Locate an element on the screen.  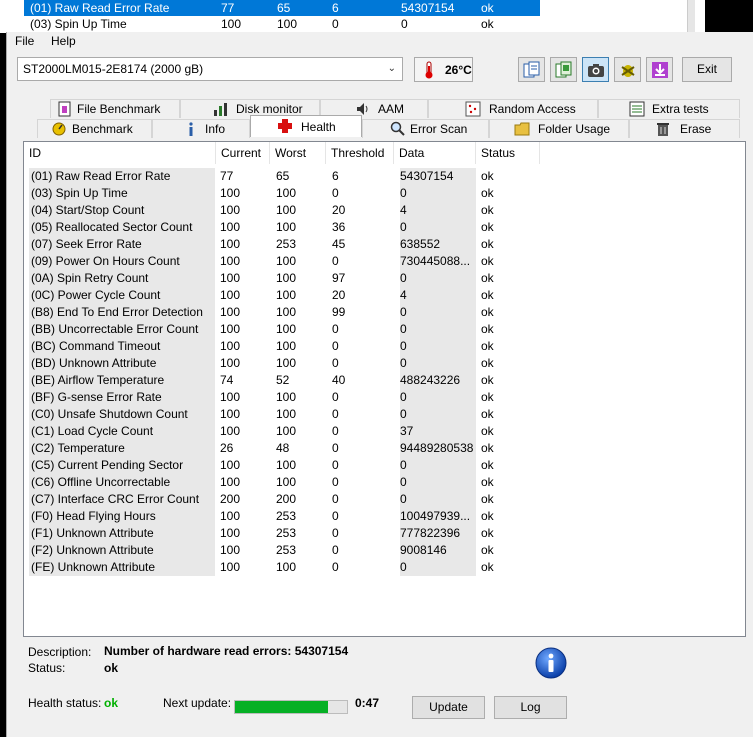
cell-id: (C6) Offline Uncorrectable is located at coordinates (122, 482).